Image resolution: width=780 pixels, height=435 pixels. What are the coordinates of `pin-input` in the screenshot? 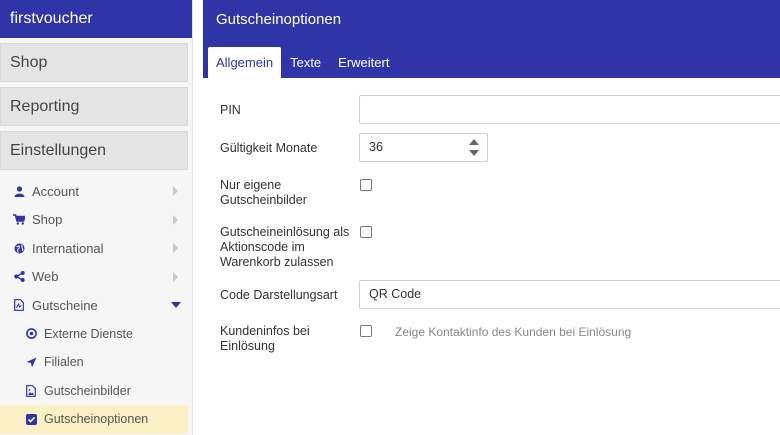 It's located at (569, 109).